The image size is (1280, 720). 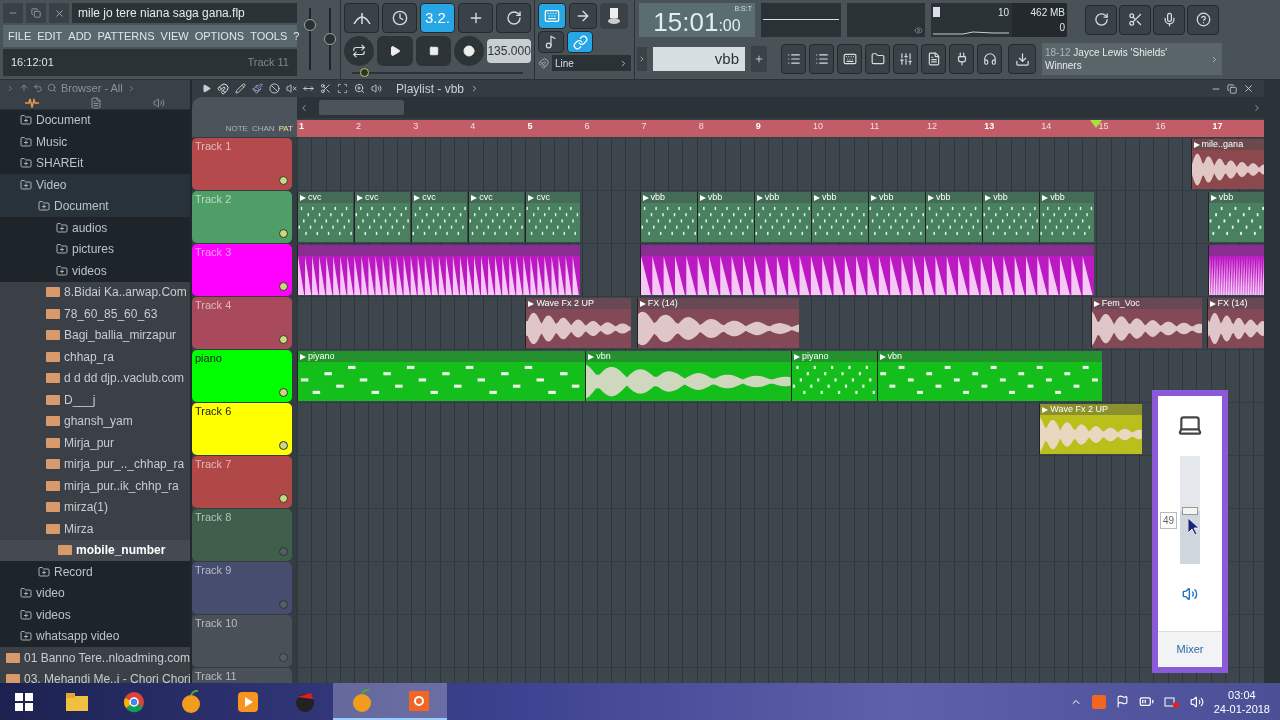 I want to click on memory-value: 462 MB, so click(x=1047, y=12).